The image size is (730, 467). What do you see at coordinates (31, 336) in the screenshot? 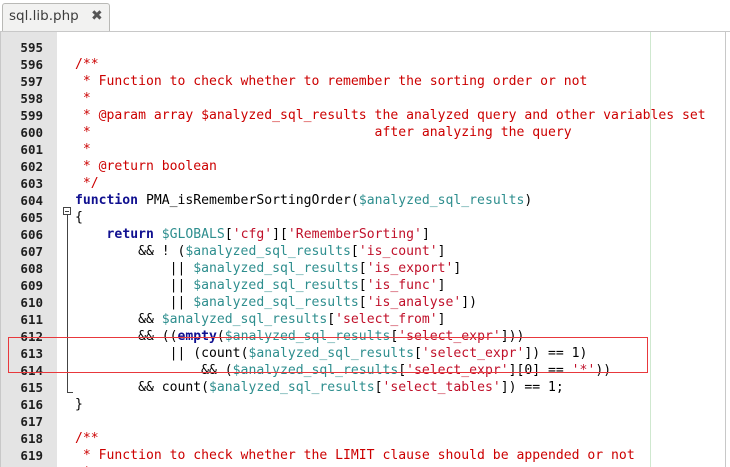
I see `line-number: 612` at bounding box center [31, 336].